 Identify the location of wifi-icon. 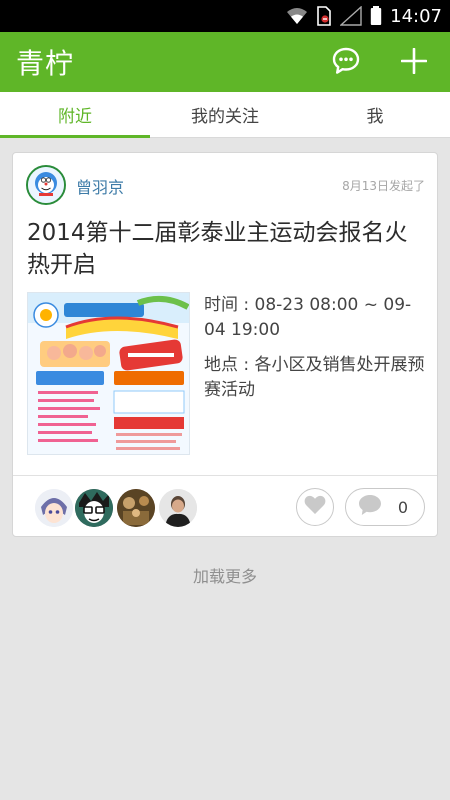
(297, 16).